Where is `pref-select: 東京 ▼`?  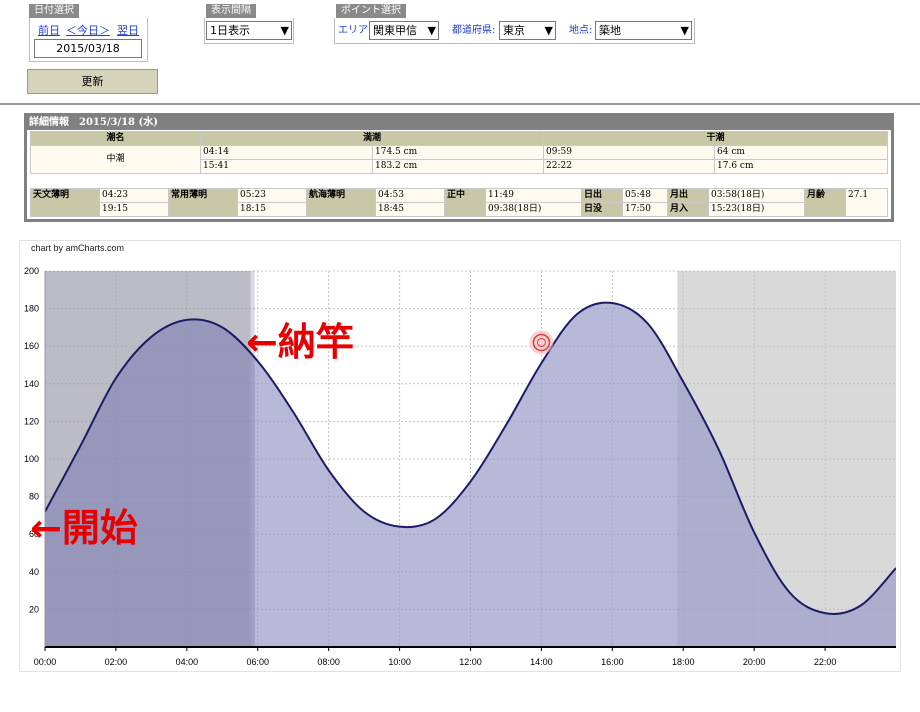
pref-select: 東京 ▼ is located at coordinates (527, 30).